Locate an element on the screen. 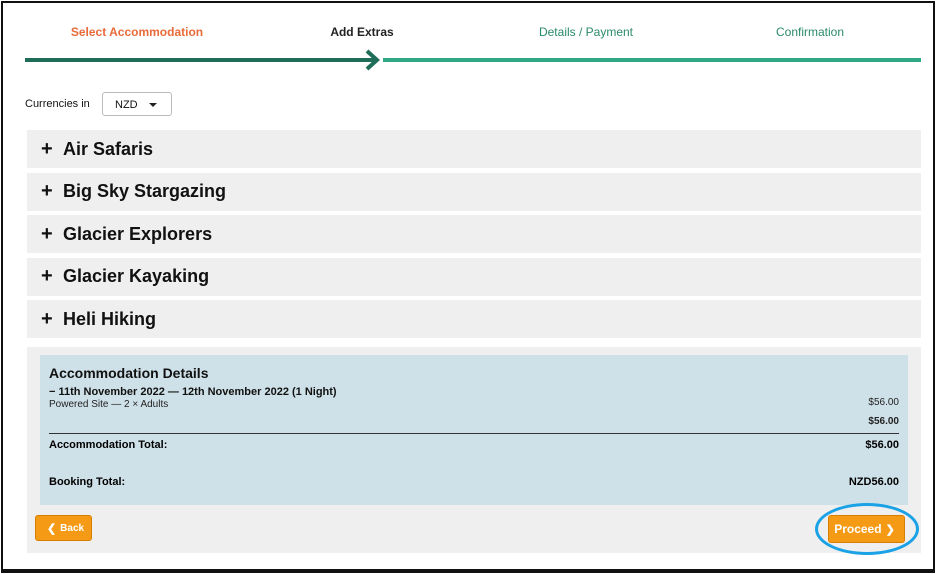 This screenshot has width=936, height=574. extra-item-label: Glacier Explorers is located at coordinates (138, 233).